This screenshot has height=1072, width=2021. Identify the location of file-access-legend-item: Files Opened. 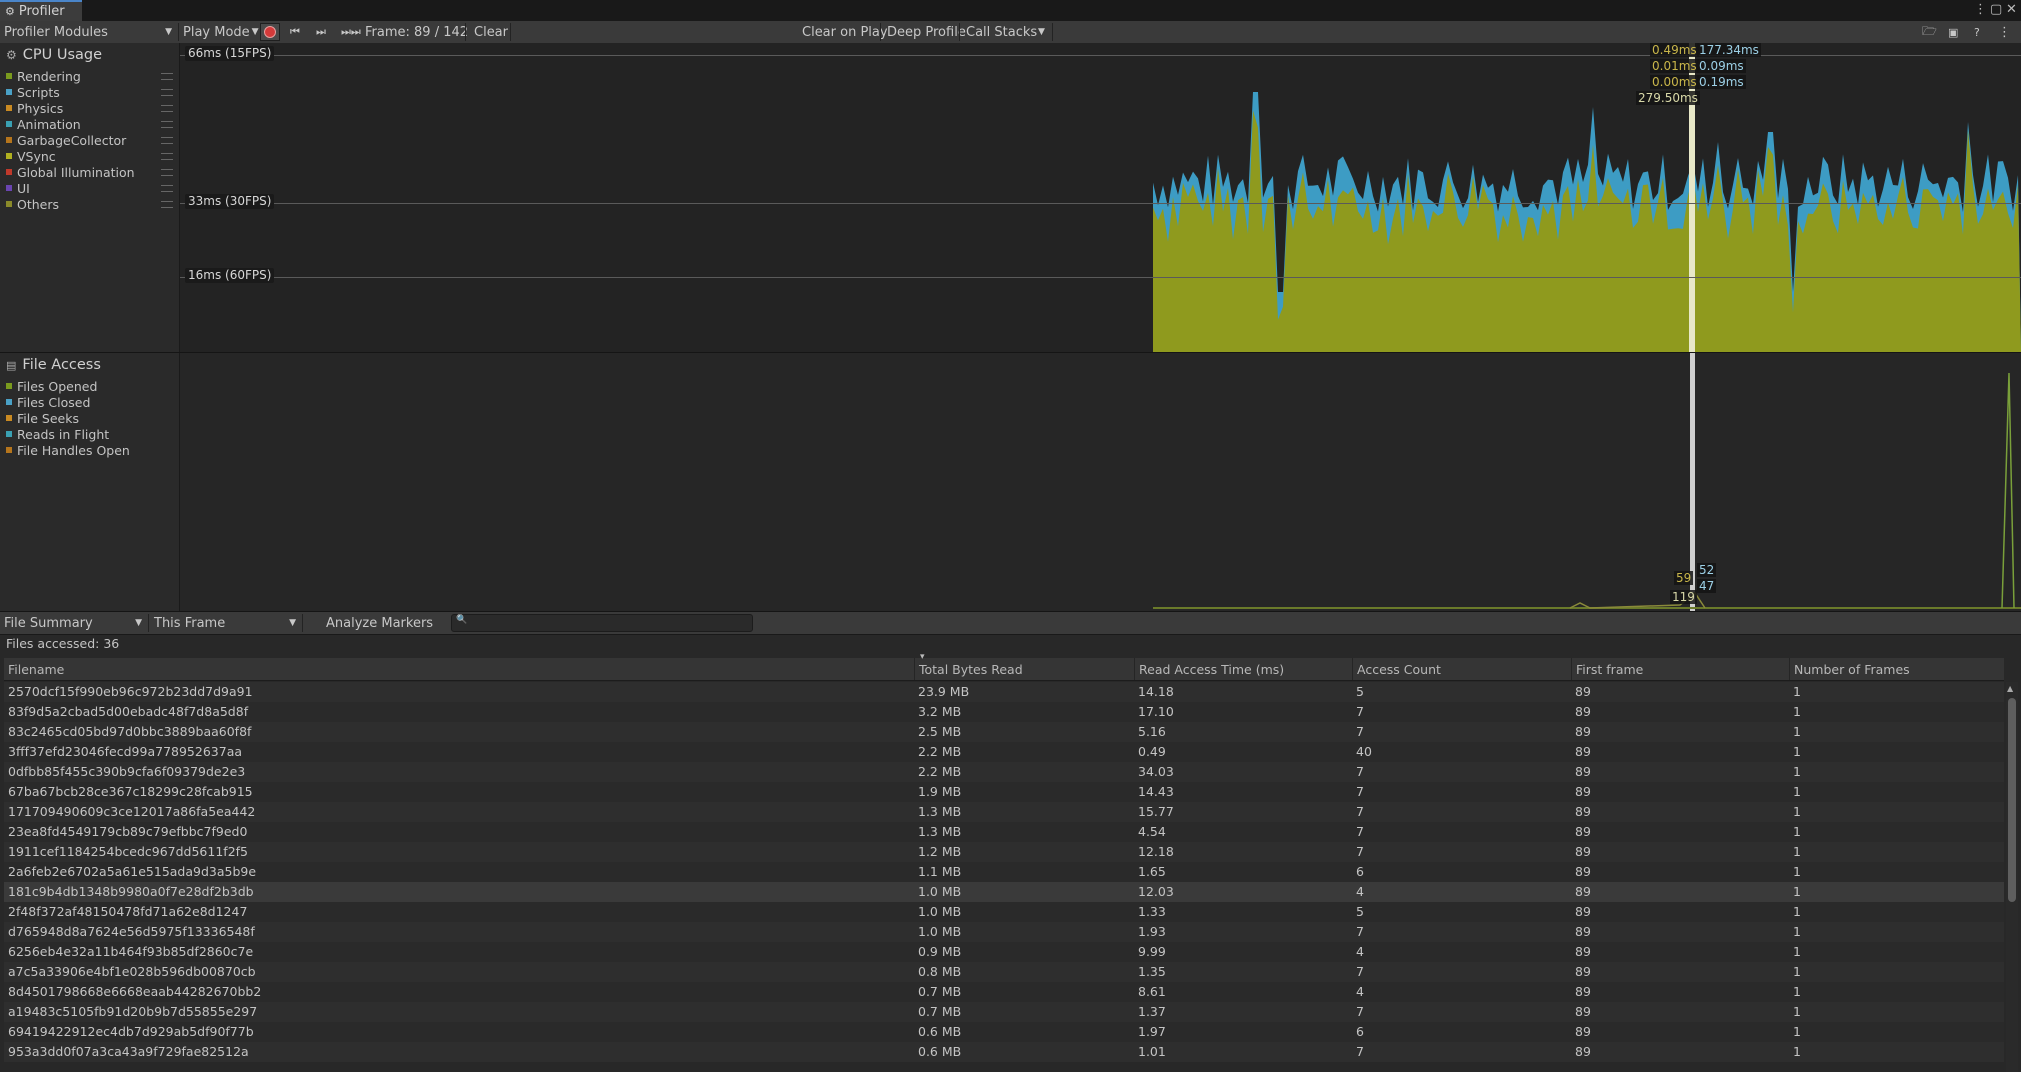
(51, 386).